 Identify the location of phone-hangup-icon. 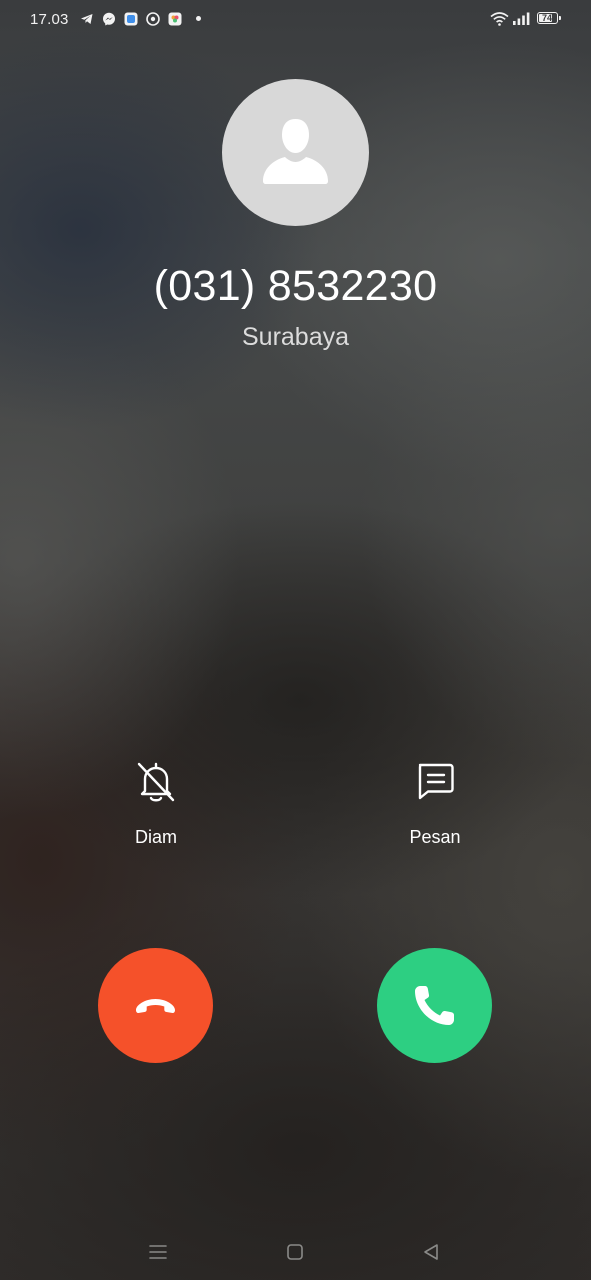
(155, 1006).